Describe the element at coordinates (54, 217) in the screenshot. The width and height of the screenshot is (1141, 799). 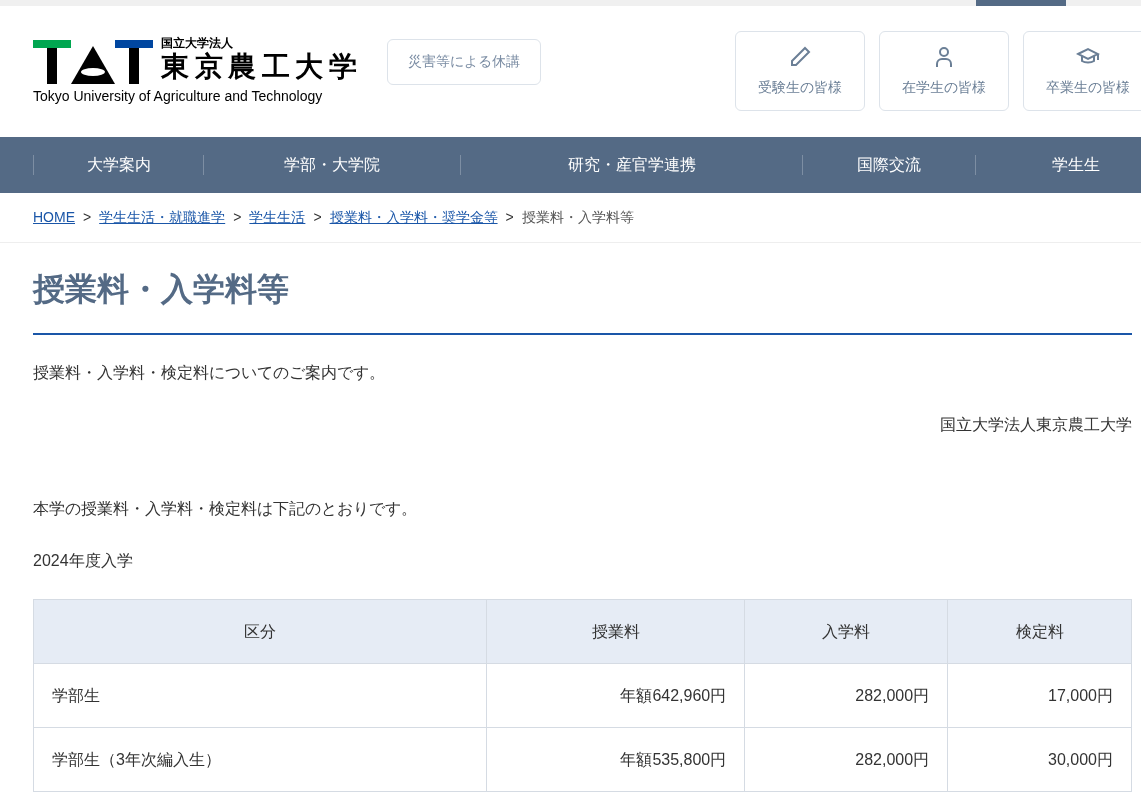
I see `breadcrumb-link: HOME` at that location.